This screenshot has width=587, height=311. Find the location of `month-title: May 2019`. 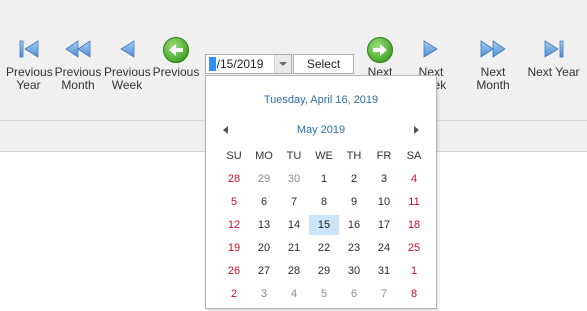

month-title: May 2019 is located at coordinates (321, 130).